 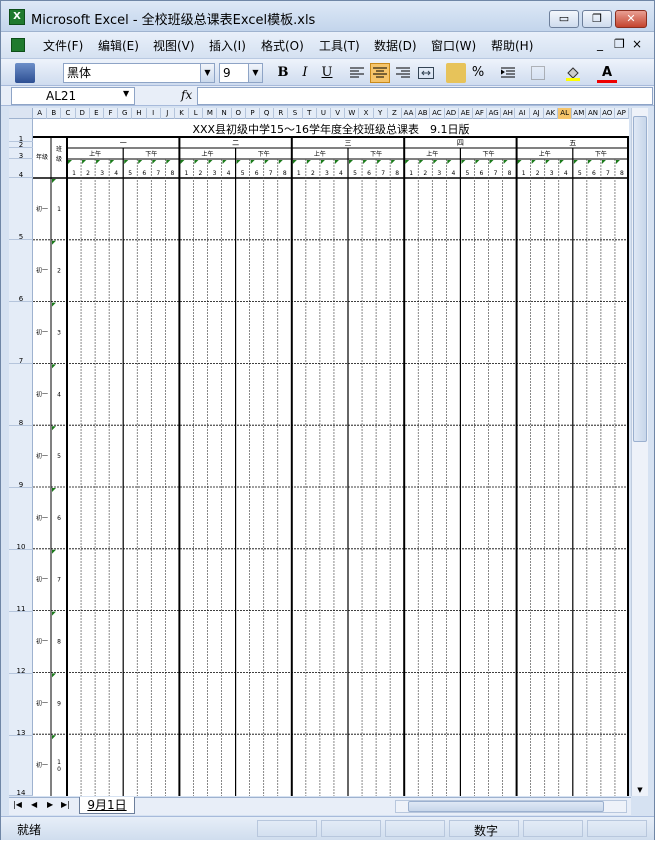 What do you see at coordinates (295, 113) in the screenshot?
I see `column-header: S` at bounding box center [295, 113].